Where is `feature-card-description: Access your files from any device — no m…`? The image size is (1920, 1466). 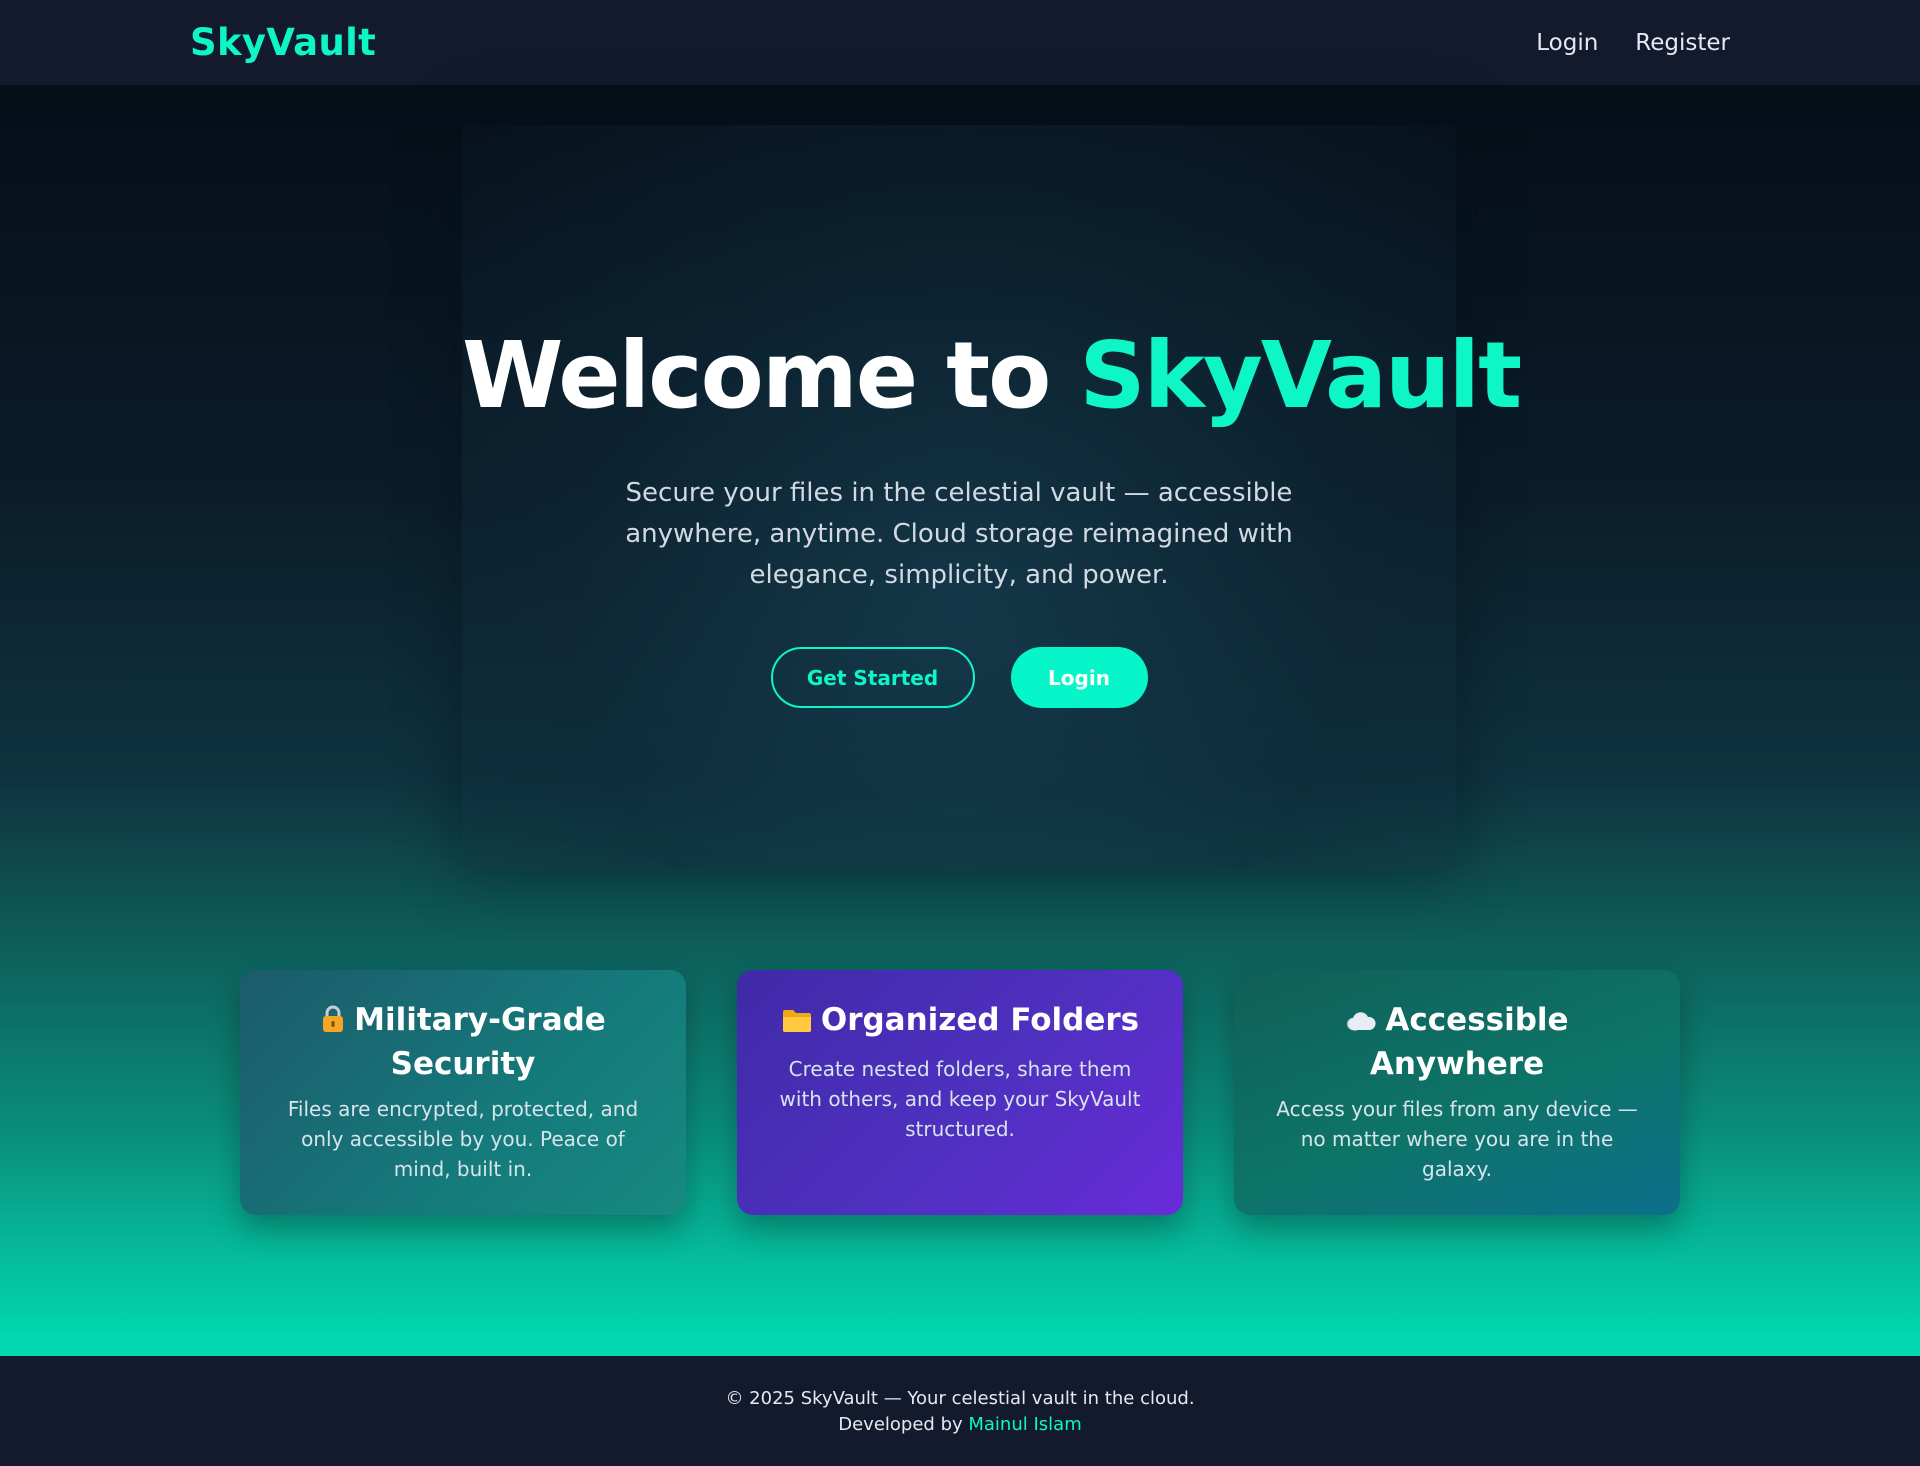
feature-card-description: Access your files from any device — no m… is located at coordinates (1457, 1139).